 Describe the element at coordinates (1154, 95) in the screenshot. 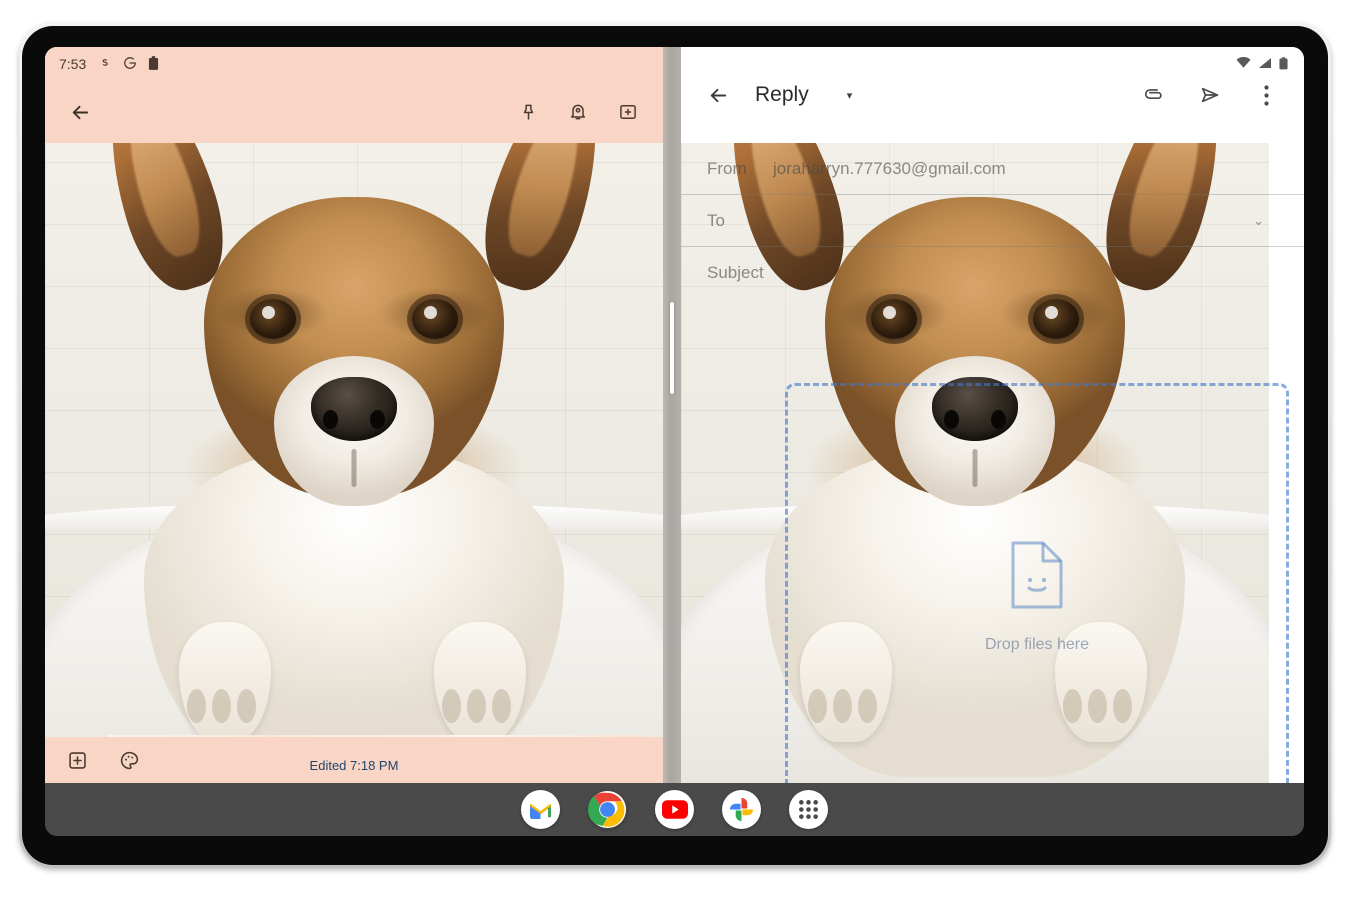

I see `attach-paperclip-icon` at that location.